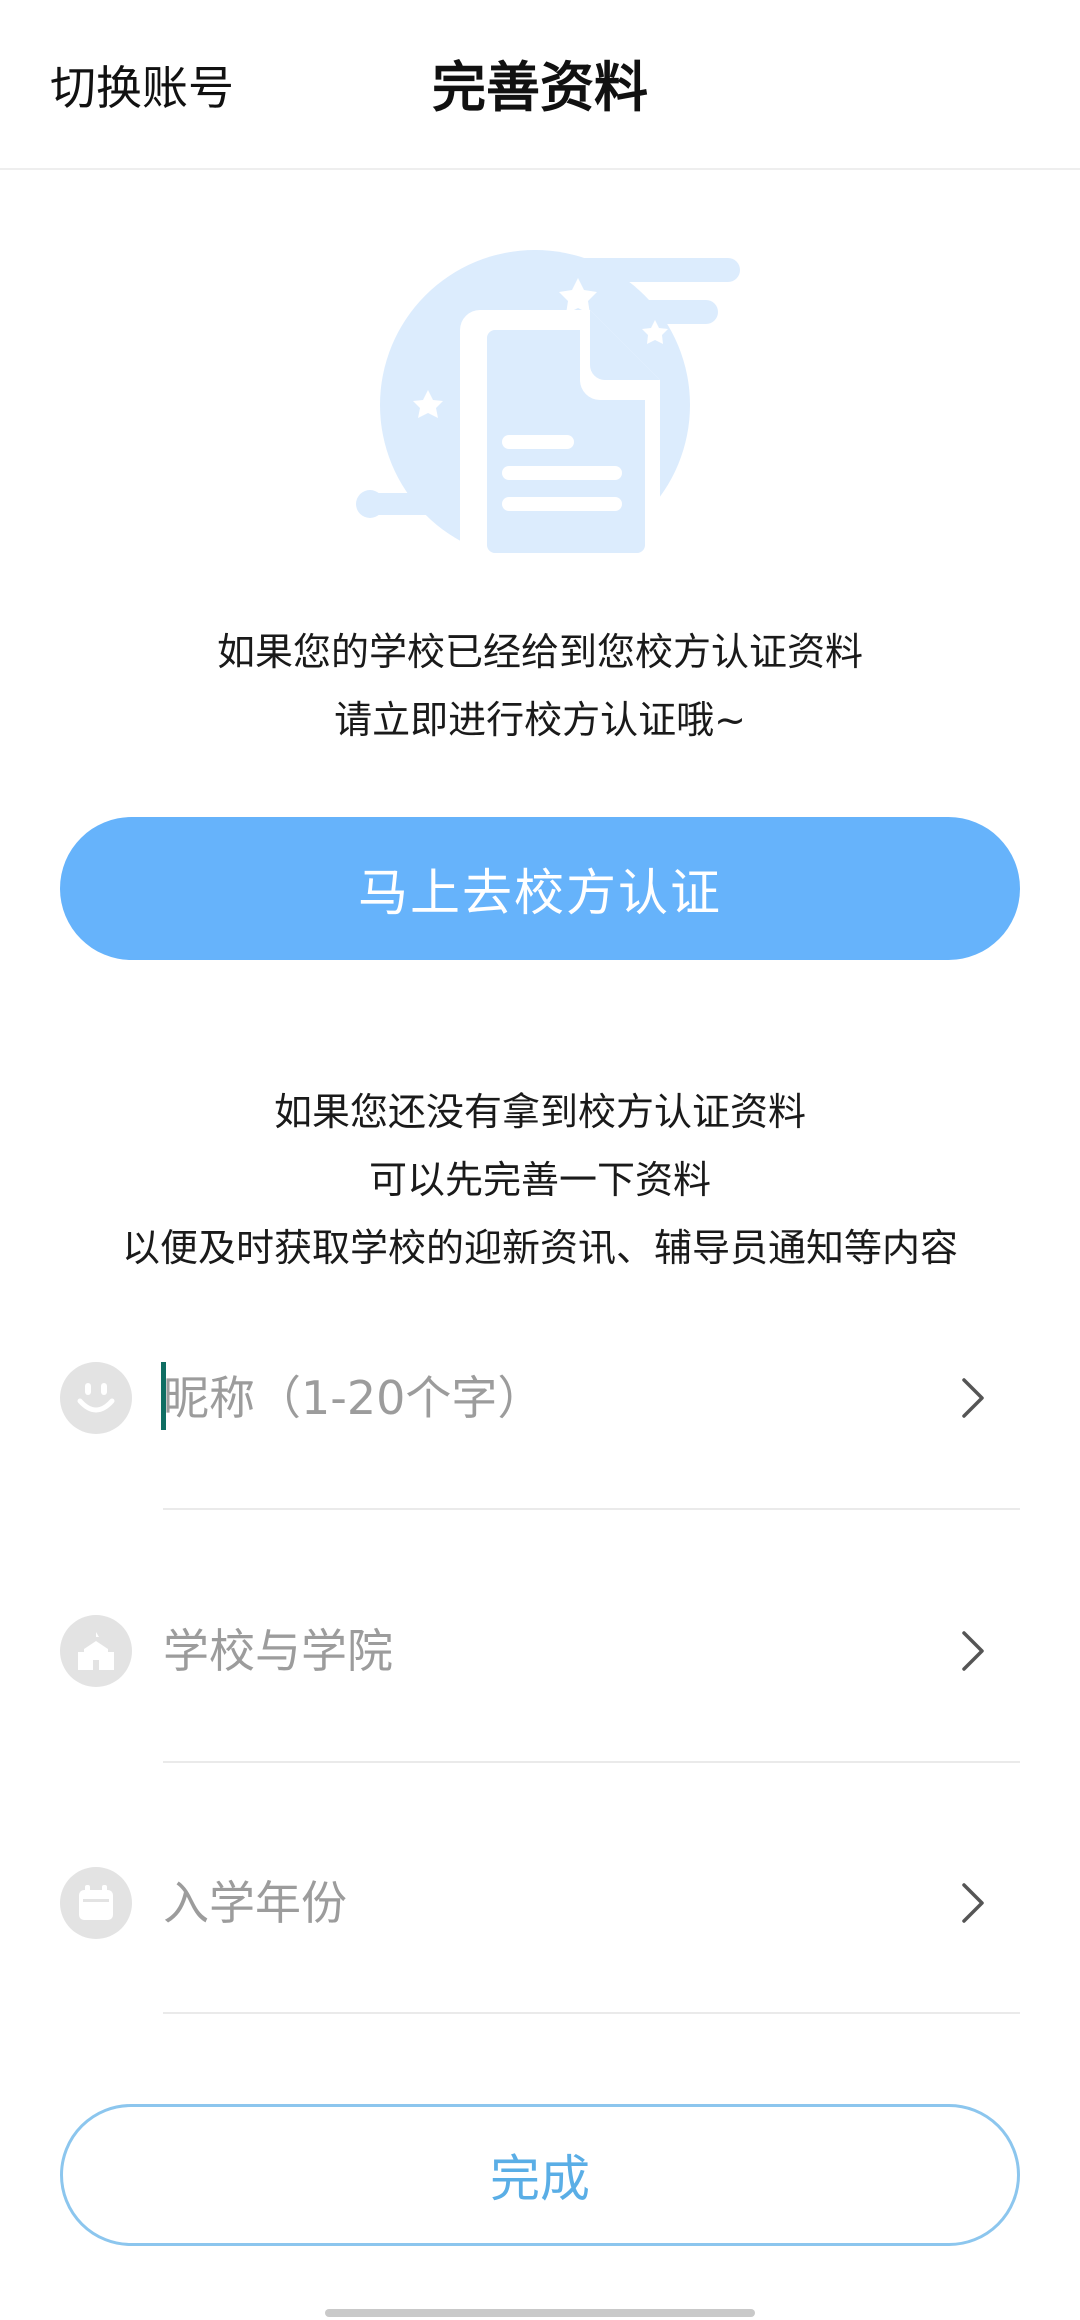 Image resolution: width=1080 pixels, height=2320 pixels. I want to click on text-cursor, so click(163, 1396).